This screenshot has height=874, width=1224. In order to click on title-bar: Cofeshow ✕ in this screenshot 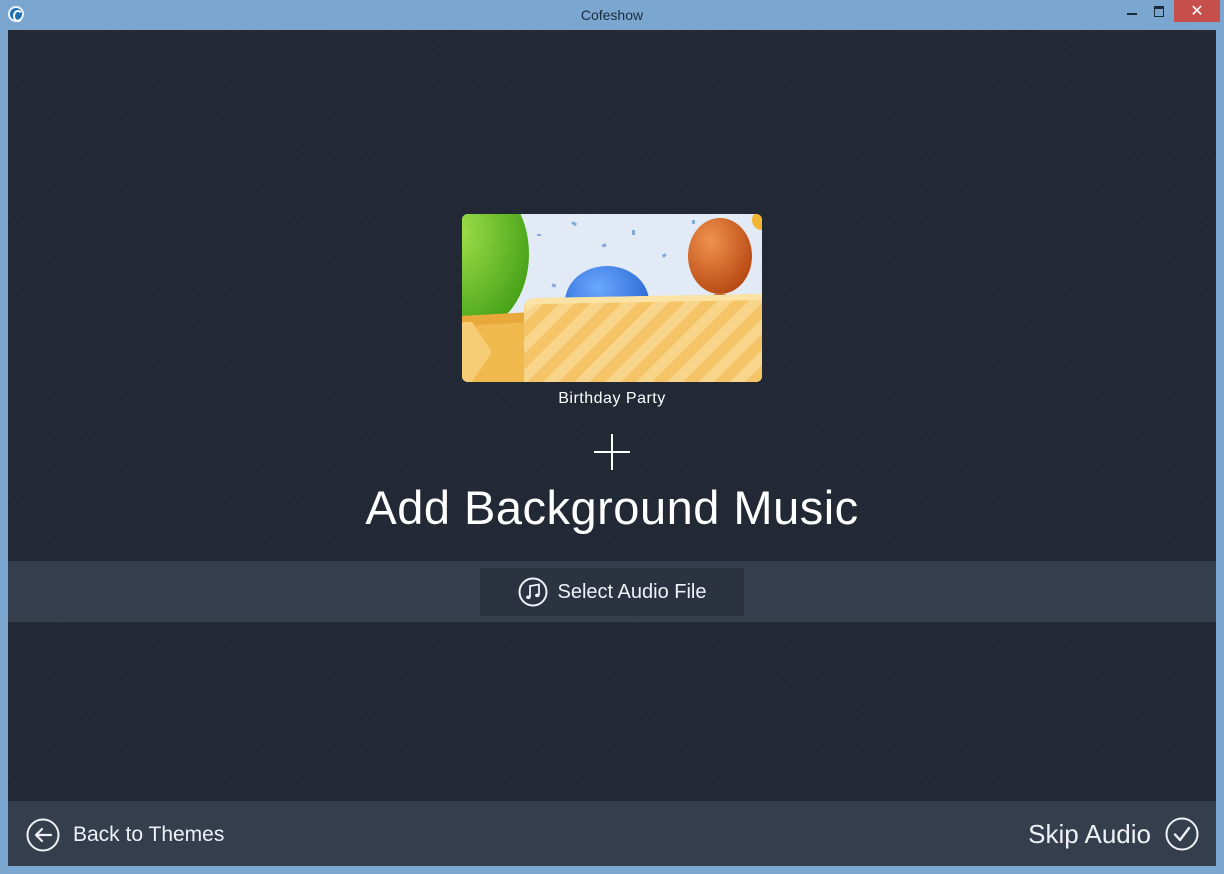, I will do `click(612, 15)`.